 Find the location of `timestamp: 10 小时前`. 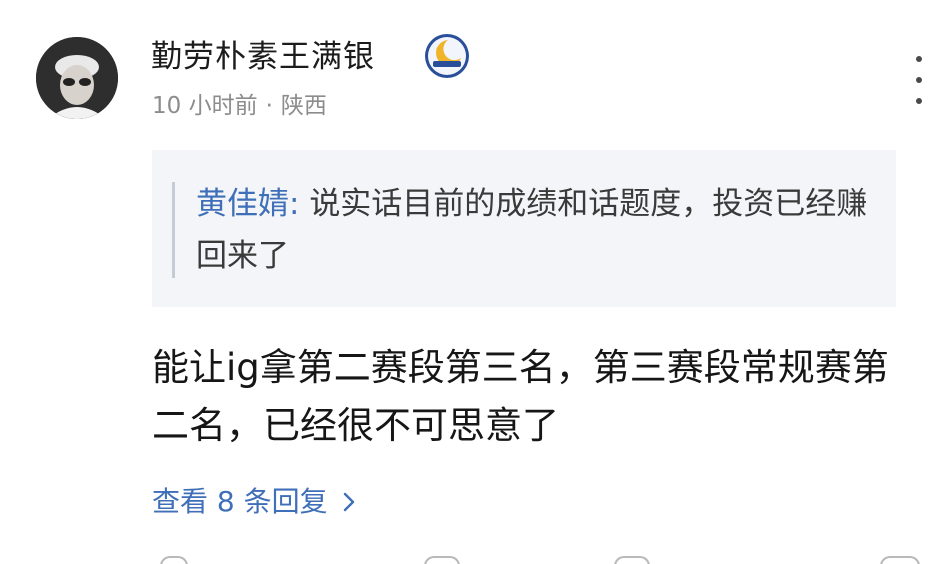

timestamp: 10 小时前 is located at coordinates (205, 106).